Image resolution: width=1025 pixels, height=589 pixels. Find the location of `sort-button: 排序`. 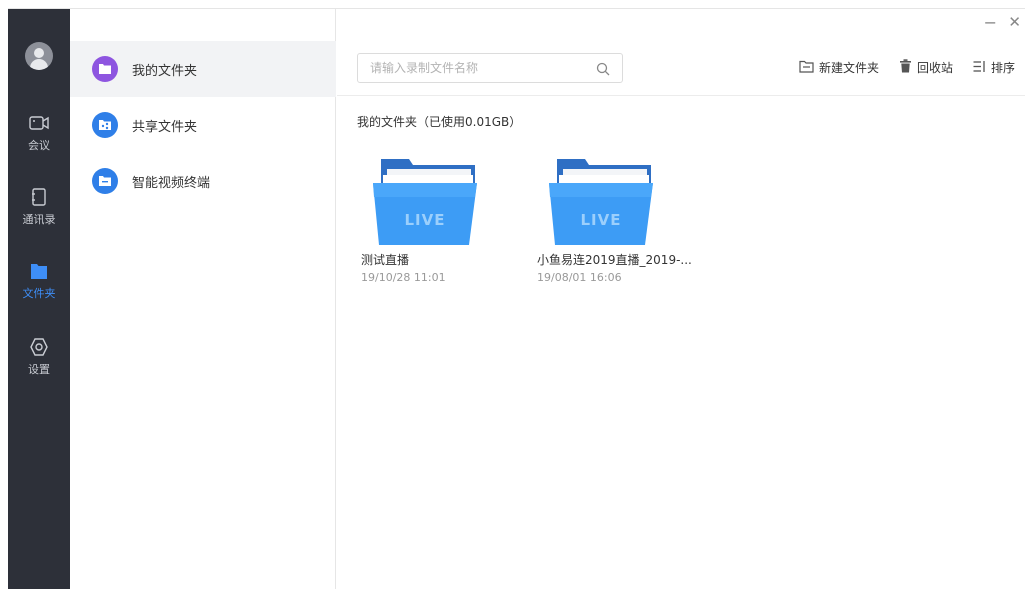

sort-button: 排序 is located at coordinates (994, 67).